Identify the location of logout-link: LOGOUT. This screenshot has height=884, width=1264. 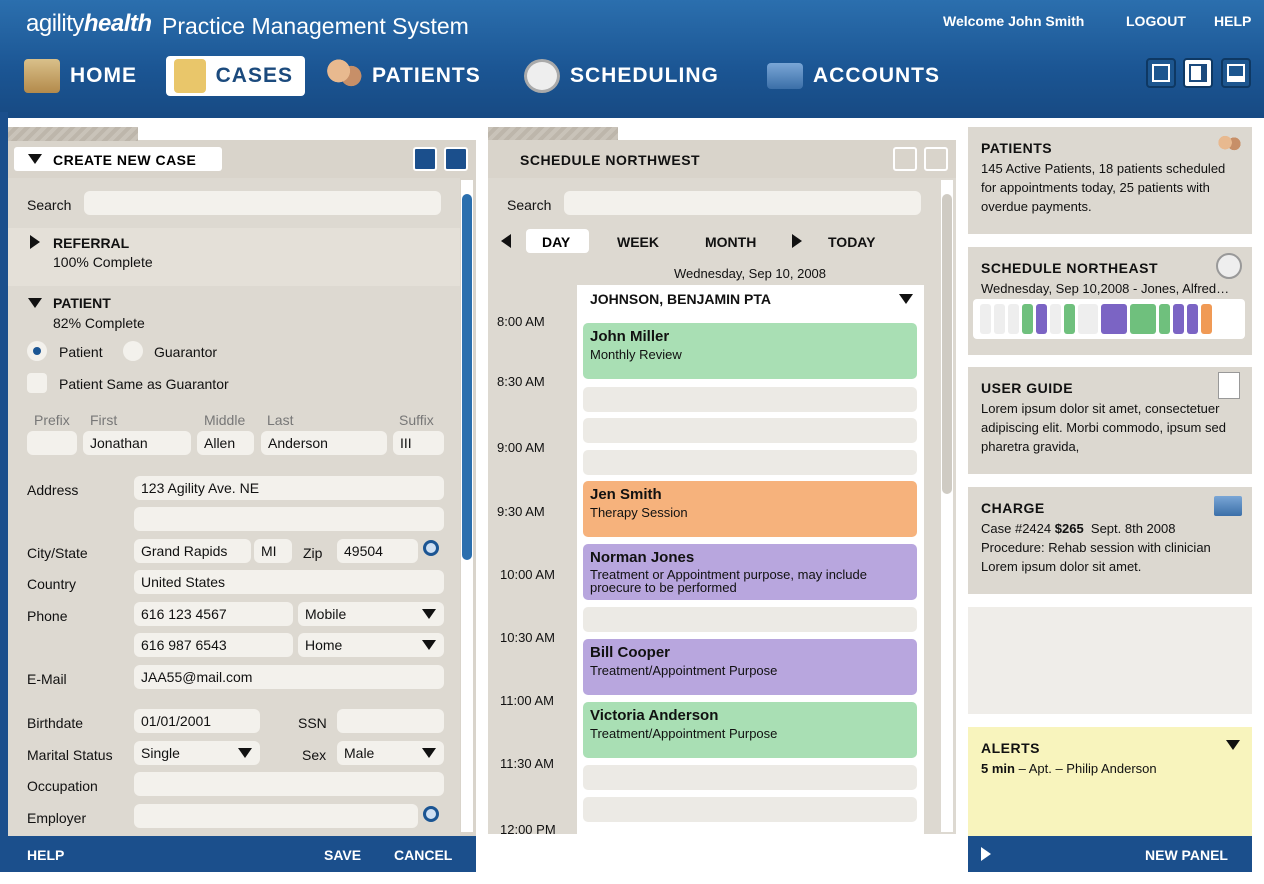
(1156, 21).